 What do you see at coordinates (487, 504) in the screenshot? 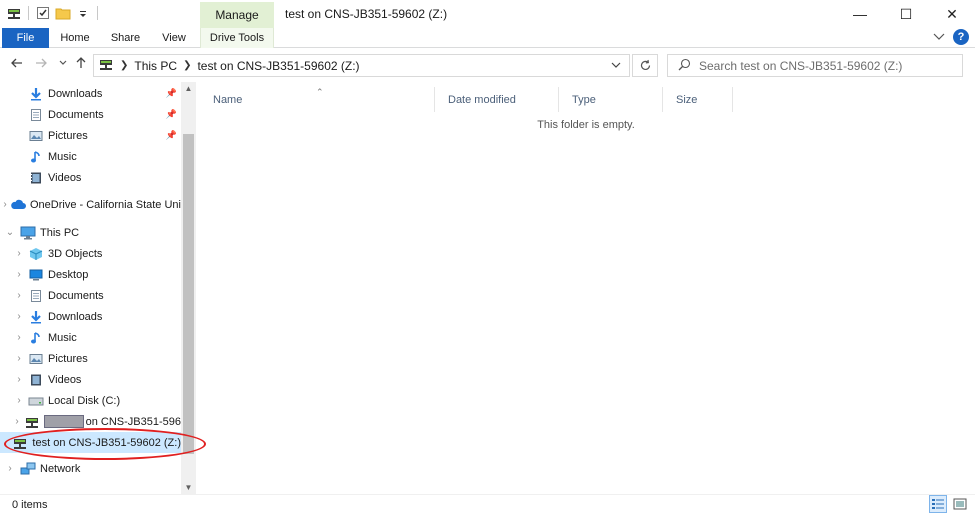
I see `status-bar: 0 items` at bounding box center [487, 504].